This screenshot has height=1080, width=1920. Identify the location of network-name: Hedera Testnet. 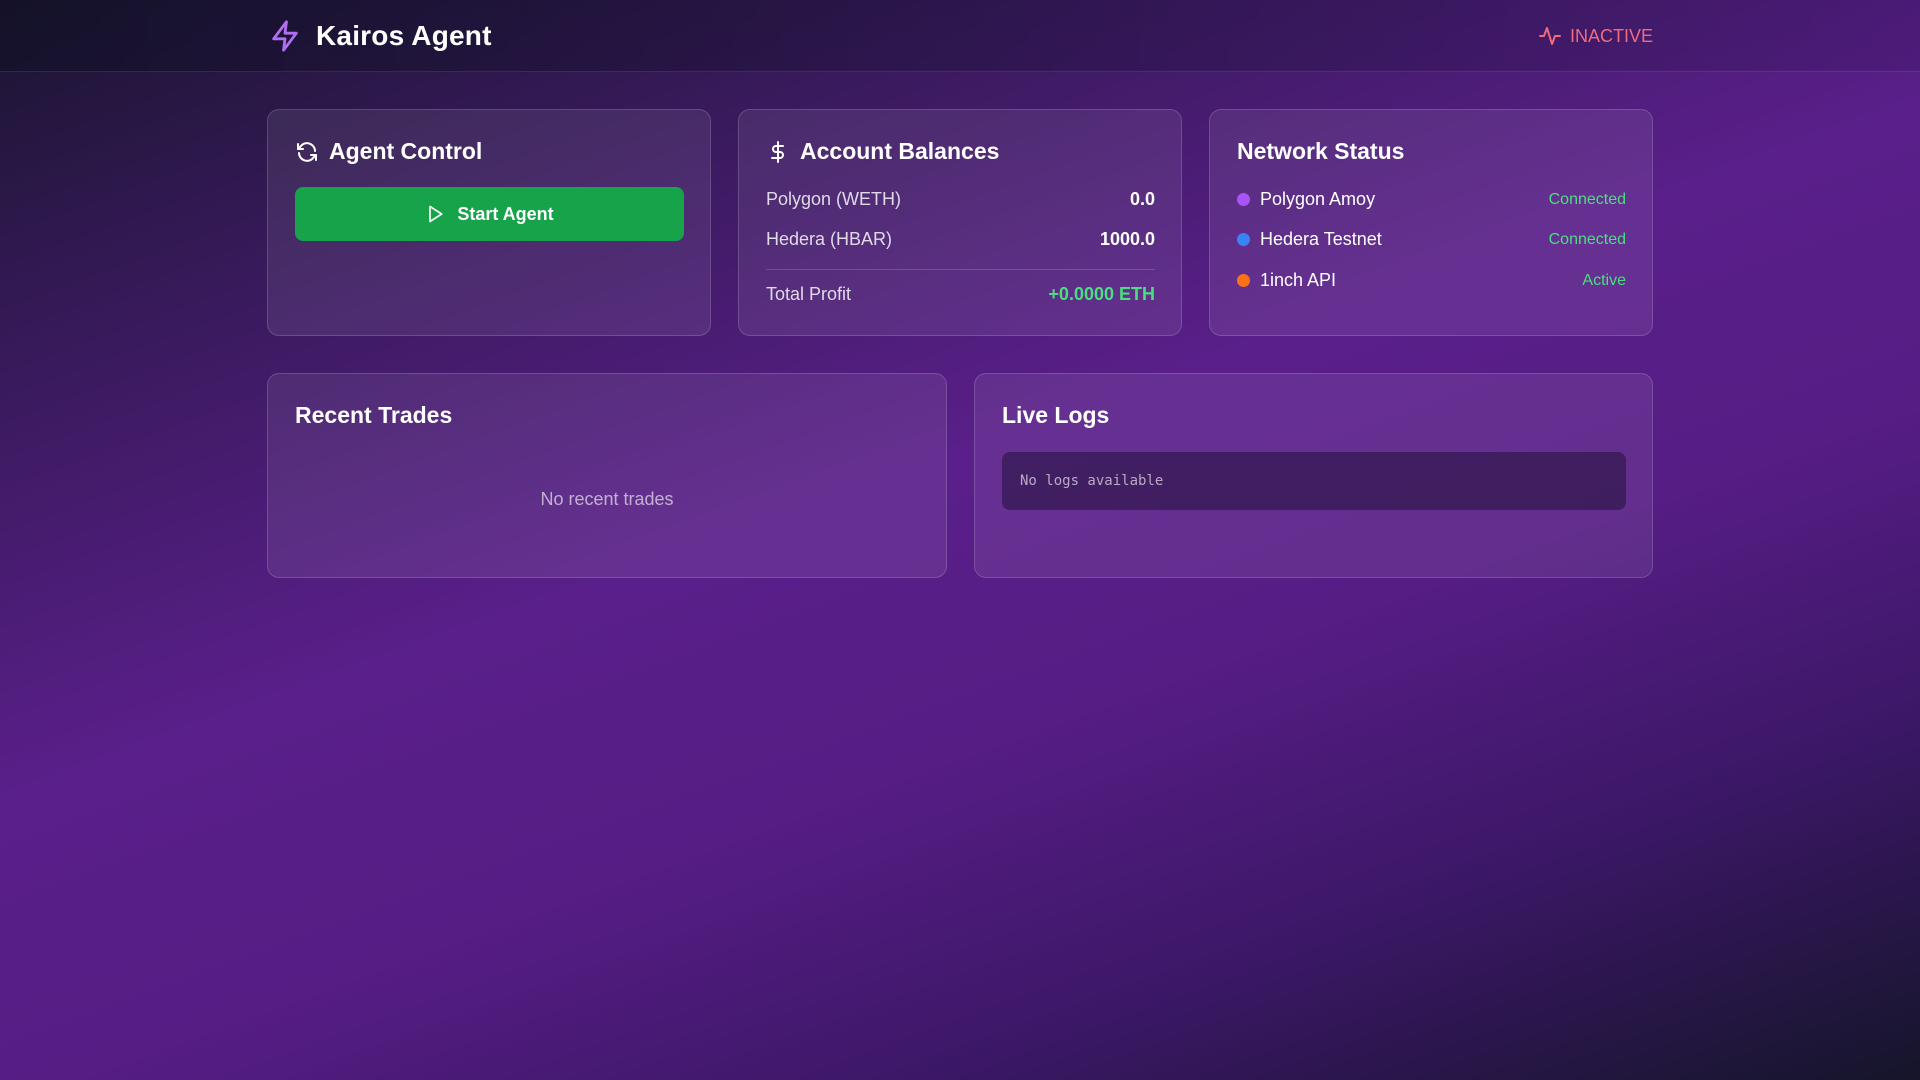
(1321, 239).